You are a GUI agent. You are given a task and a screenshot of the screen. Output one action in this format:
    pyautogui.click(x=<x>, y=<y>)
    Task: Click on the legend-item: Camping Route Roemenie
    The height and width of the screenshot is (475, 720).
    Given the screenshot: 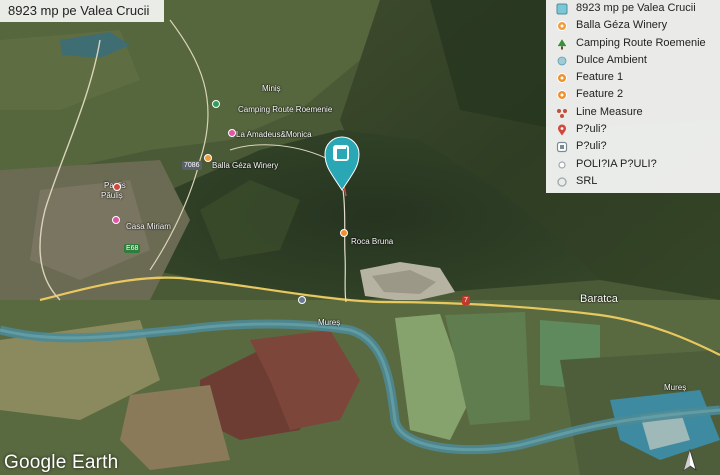 What is the action you would take?
    pyautogui.click(x=633, y=43)
    